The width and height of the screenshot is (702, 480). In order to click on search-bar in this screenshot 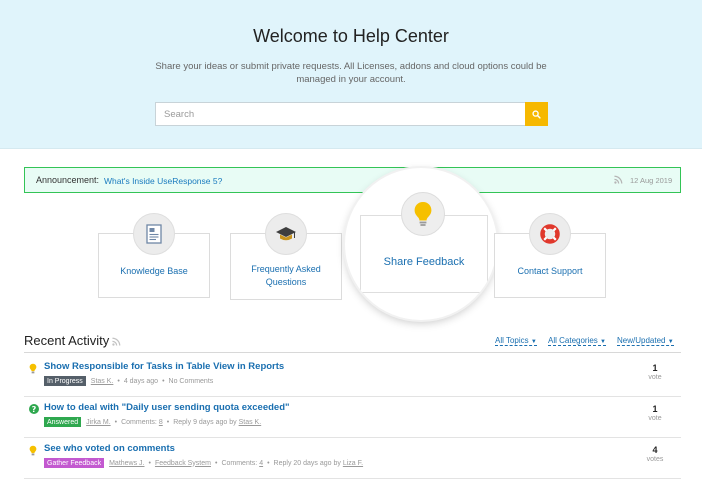, I will do `click(351, 114)`.